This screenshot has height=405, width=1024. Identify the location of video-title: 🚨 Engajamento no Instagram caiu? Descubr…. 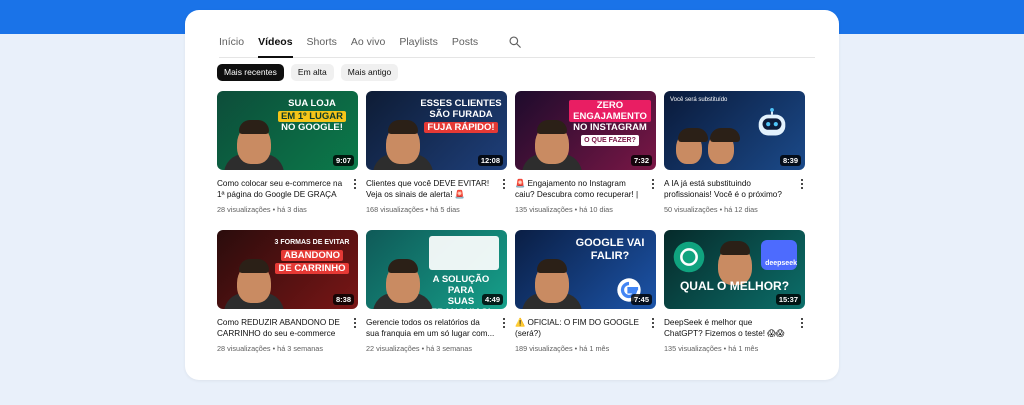
(579, 189).